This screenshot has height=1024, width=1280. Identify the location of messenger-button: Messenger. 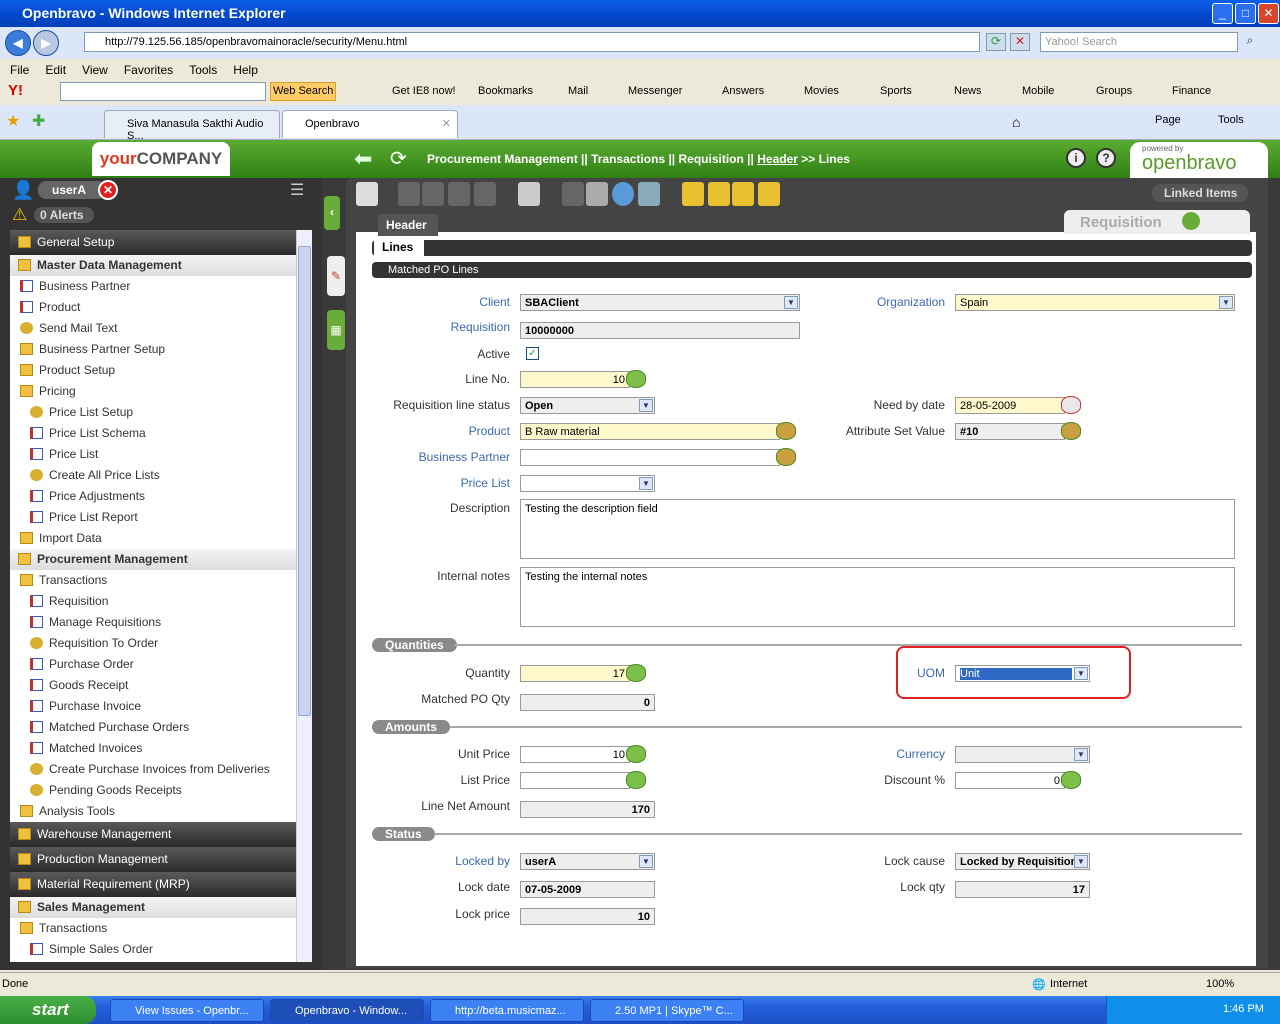
(655, 91).